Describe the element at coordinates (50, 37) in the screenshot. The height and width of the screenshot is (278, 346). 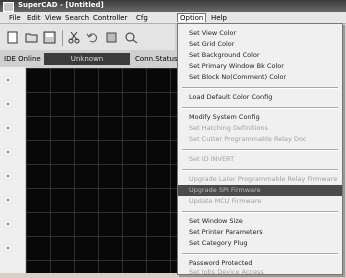
I see `save-icon` at that location.